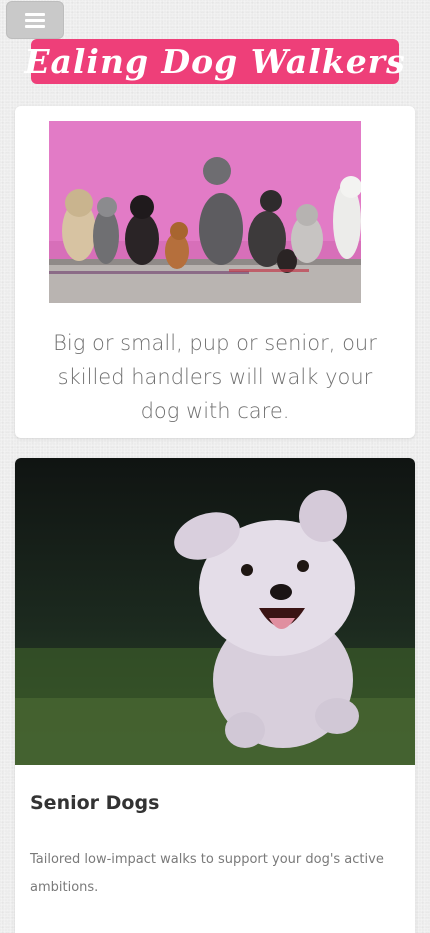 The width and height of the screenshot is (430, 933). I want to click on service-title: Senior Dogs, so click(94, 803).